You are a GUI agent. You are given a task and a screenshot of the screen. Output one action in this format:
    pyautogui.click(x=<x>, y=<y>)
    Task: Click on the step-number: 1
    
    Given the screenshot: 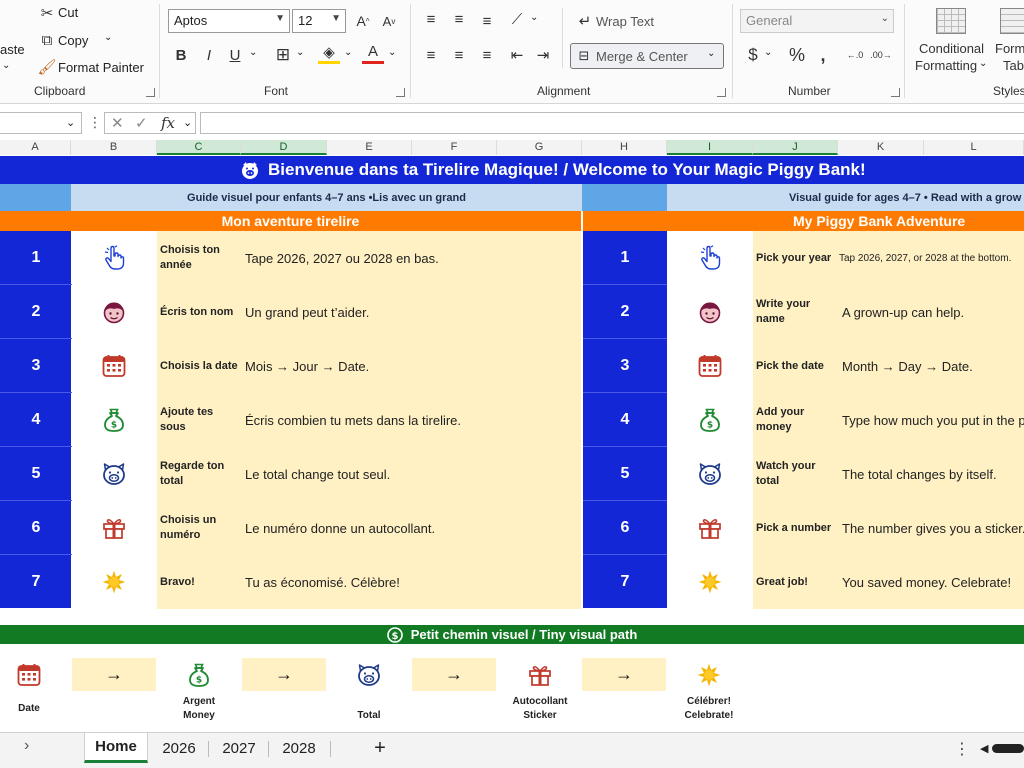 What is the action you would take?
    pyautogui.click(x=36, y=258)
    